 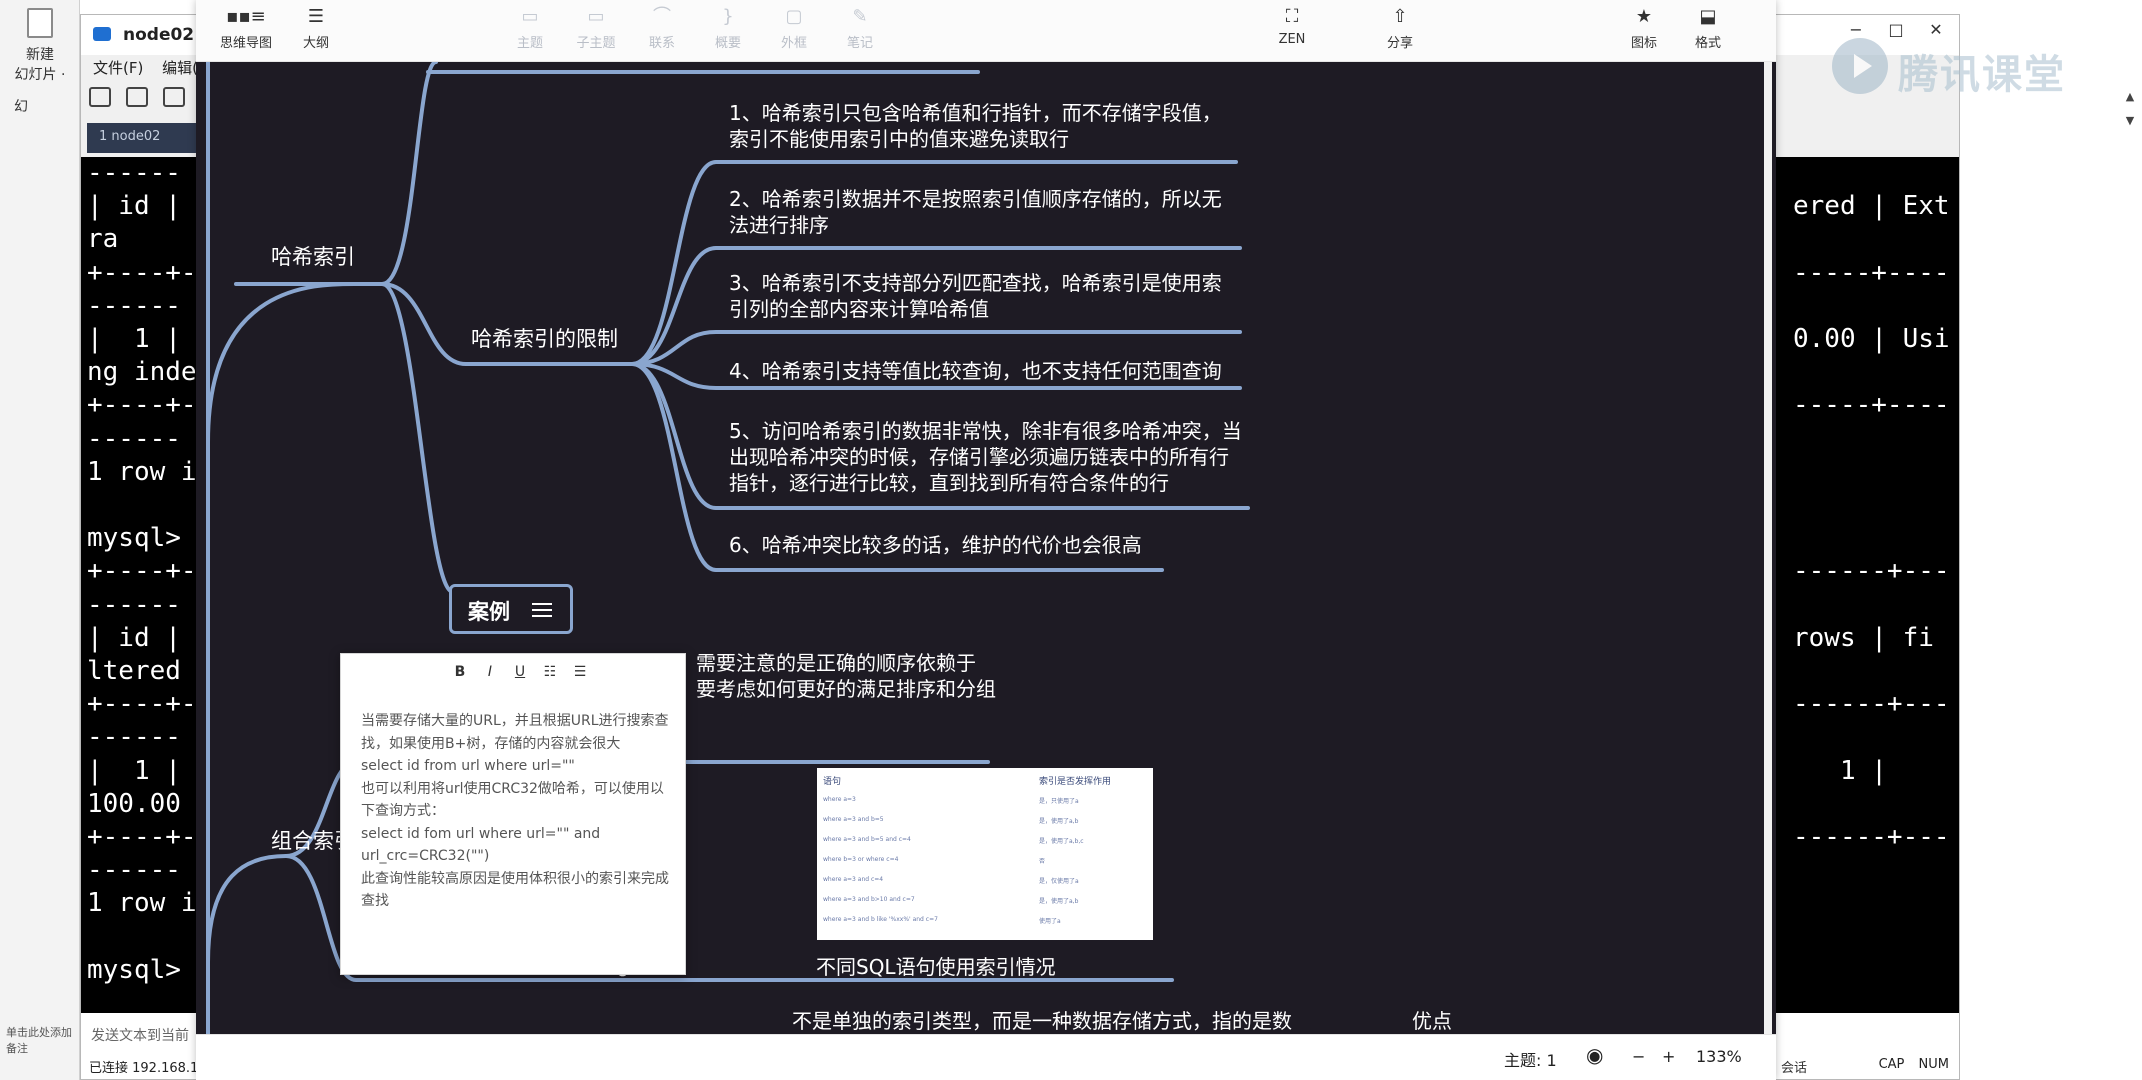 What do you see at coordinates (1400, 28) in the screenshot?
I see `toolbar-item: ⇧ 分享` at bounding box center [1400, 28].